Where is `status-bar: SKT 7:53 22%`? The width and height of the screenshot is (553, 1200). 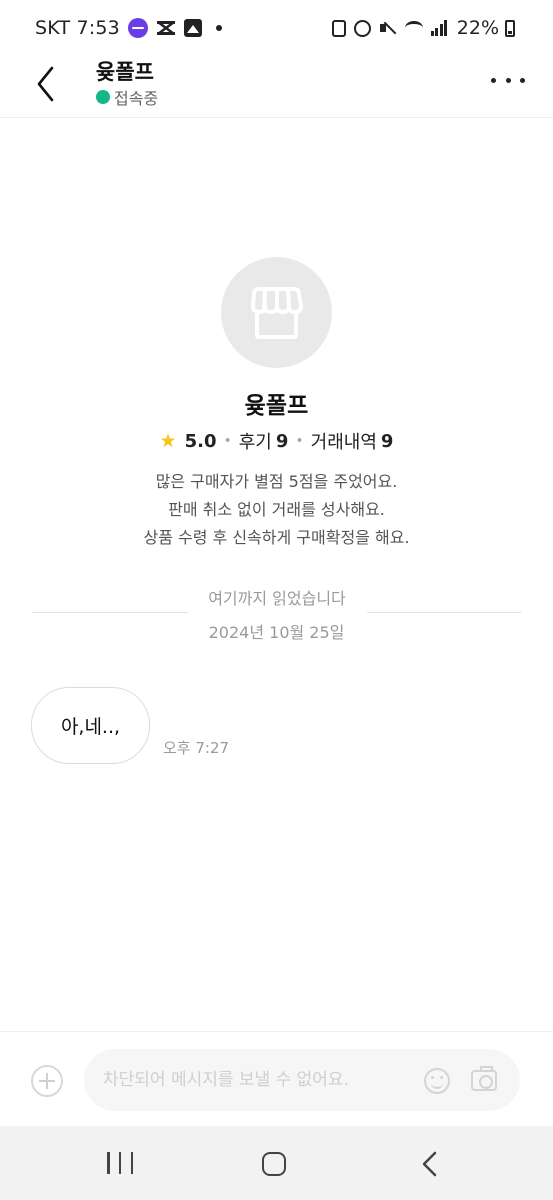 status-bar: SKT 7:53 22% is located at coordinates (276, 28).